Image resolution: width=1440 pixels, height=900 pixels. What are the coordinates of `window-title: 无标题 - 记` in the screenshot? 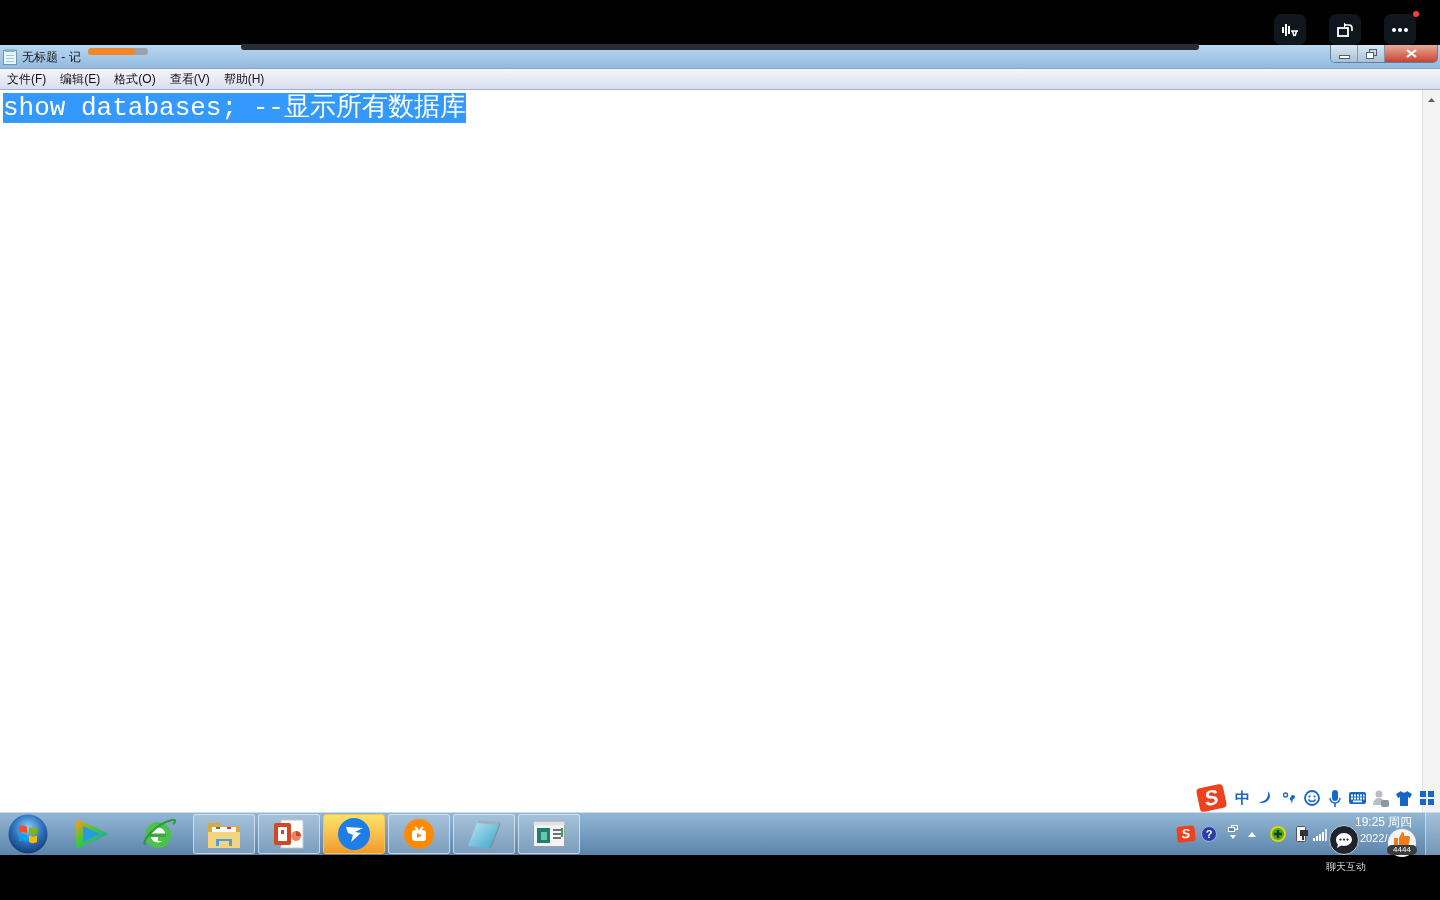 It's located at (51, 56).